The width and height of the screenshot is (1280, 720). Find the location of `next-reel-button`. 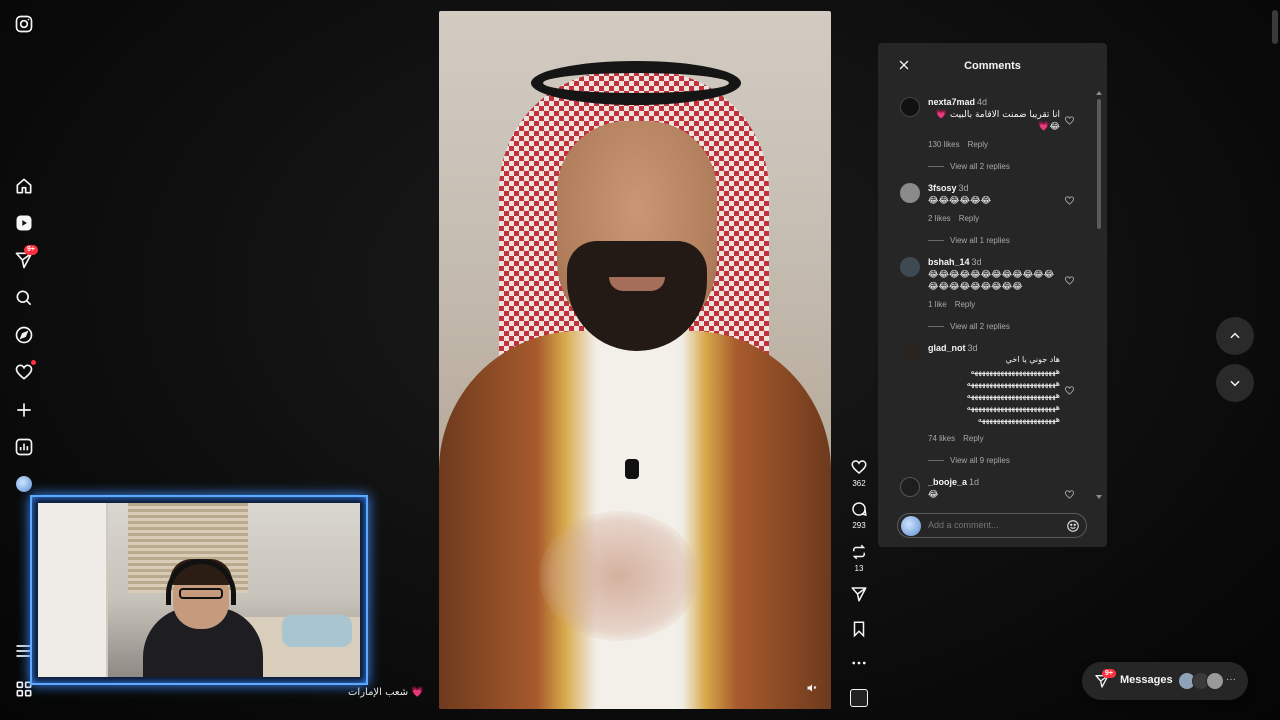

next-reel-button is located at coordinates (1235, 383).